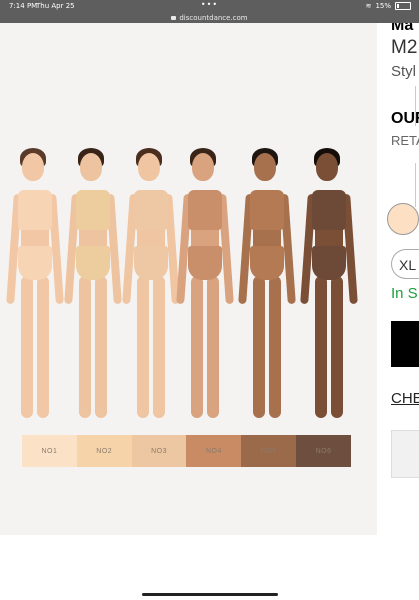 The width and height of the screenshot is (419, 600). I want to click on check-link: CHE, so click(405, 398).